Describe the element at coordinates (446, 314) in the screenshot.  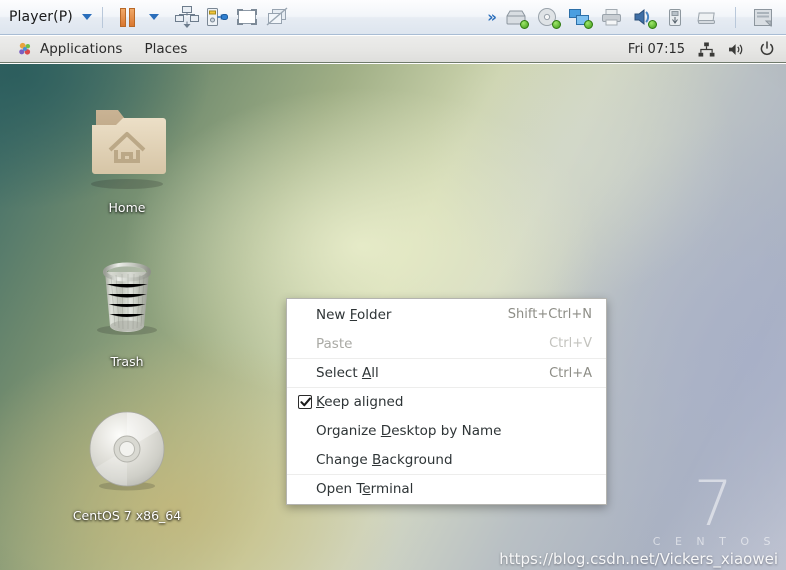
I see `menu-item-new-folder: New Folder Shift+Ctrl+N` at that location.